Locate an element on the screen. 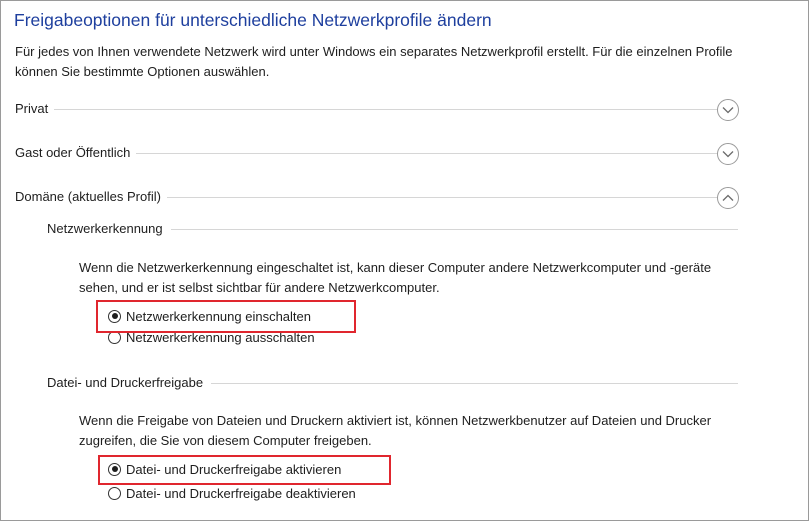 This screenshot has width=809, height=521. collapse-domain-button is located at coordinates (728, 198).